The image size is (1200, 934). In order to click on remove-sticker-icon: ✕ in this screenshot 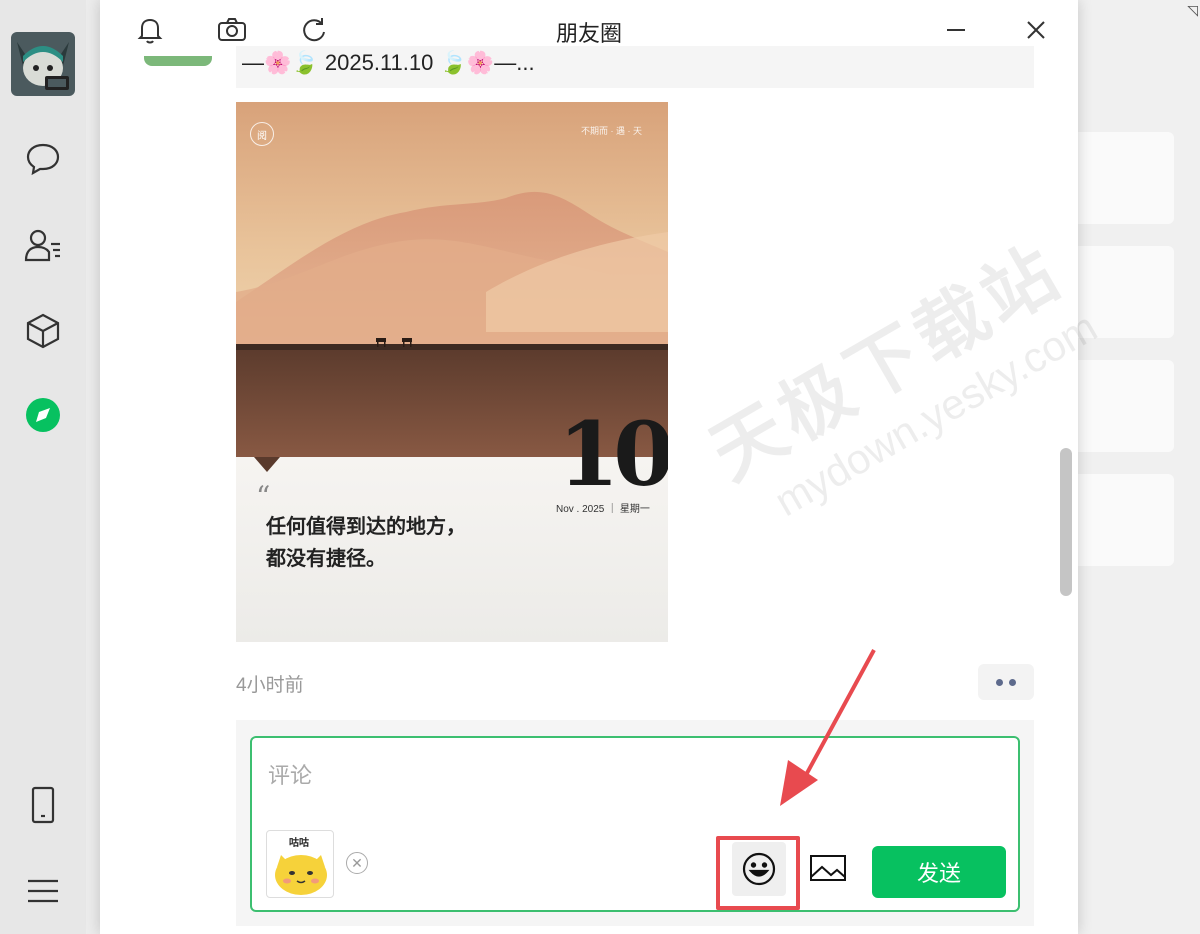, I will do `click(357, 863)`.